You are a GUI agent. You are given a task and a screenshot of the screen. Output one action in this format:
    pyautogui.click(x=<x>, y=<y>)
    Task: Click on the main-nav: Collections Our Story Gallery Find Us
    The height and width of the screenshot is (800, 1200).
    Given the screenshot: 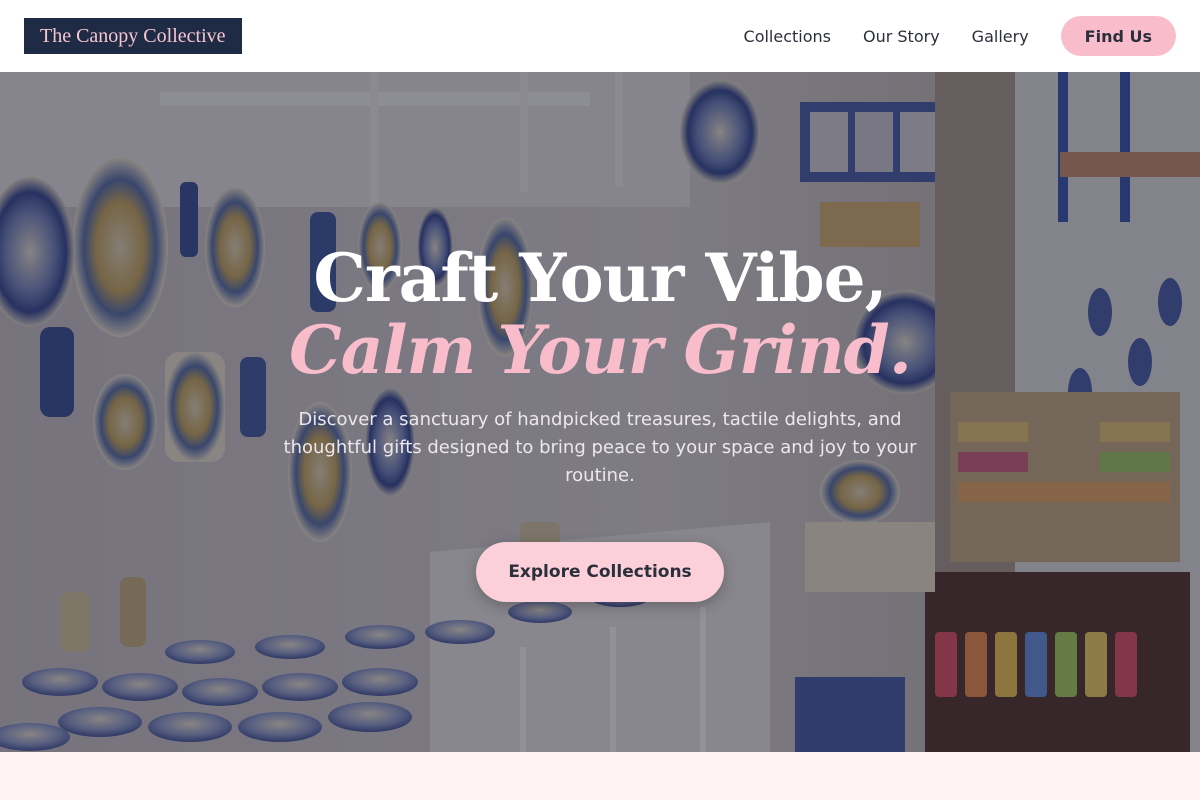 What is the action you would take?
    pyautogui.click(x=944, y=36)
    